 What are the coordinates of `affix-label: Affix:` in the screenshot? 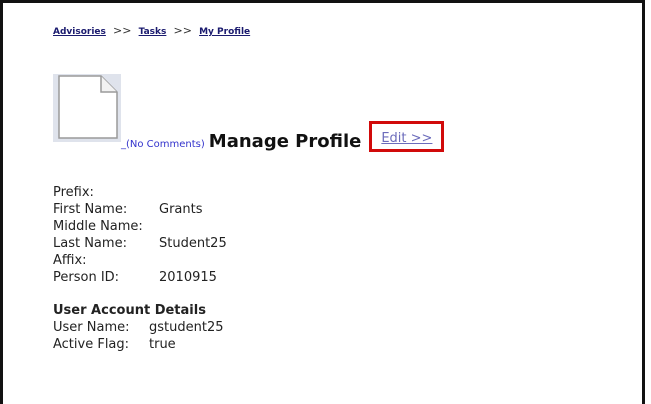 It's located at (70, 260).